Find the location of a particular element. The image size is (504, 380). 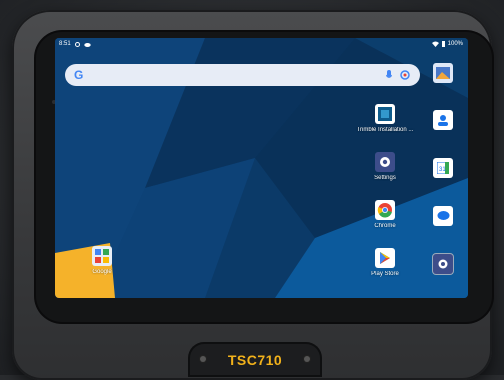

brand-plate: TSC710 is located at coordinates (255, 359).